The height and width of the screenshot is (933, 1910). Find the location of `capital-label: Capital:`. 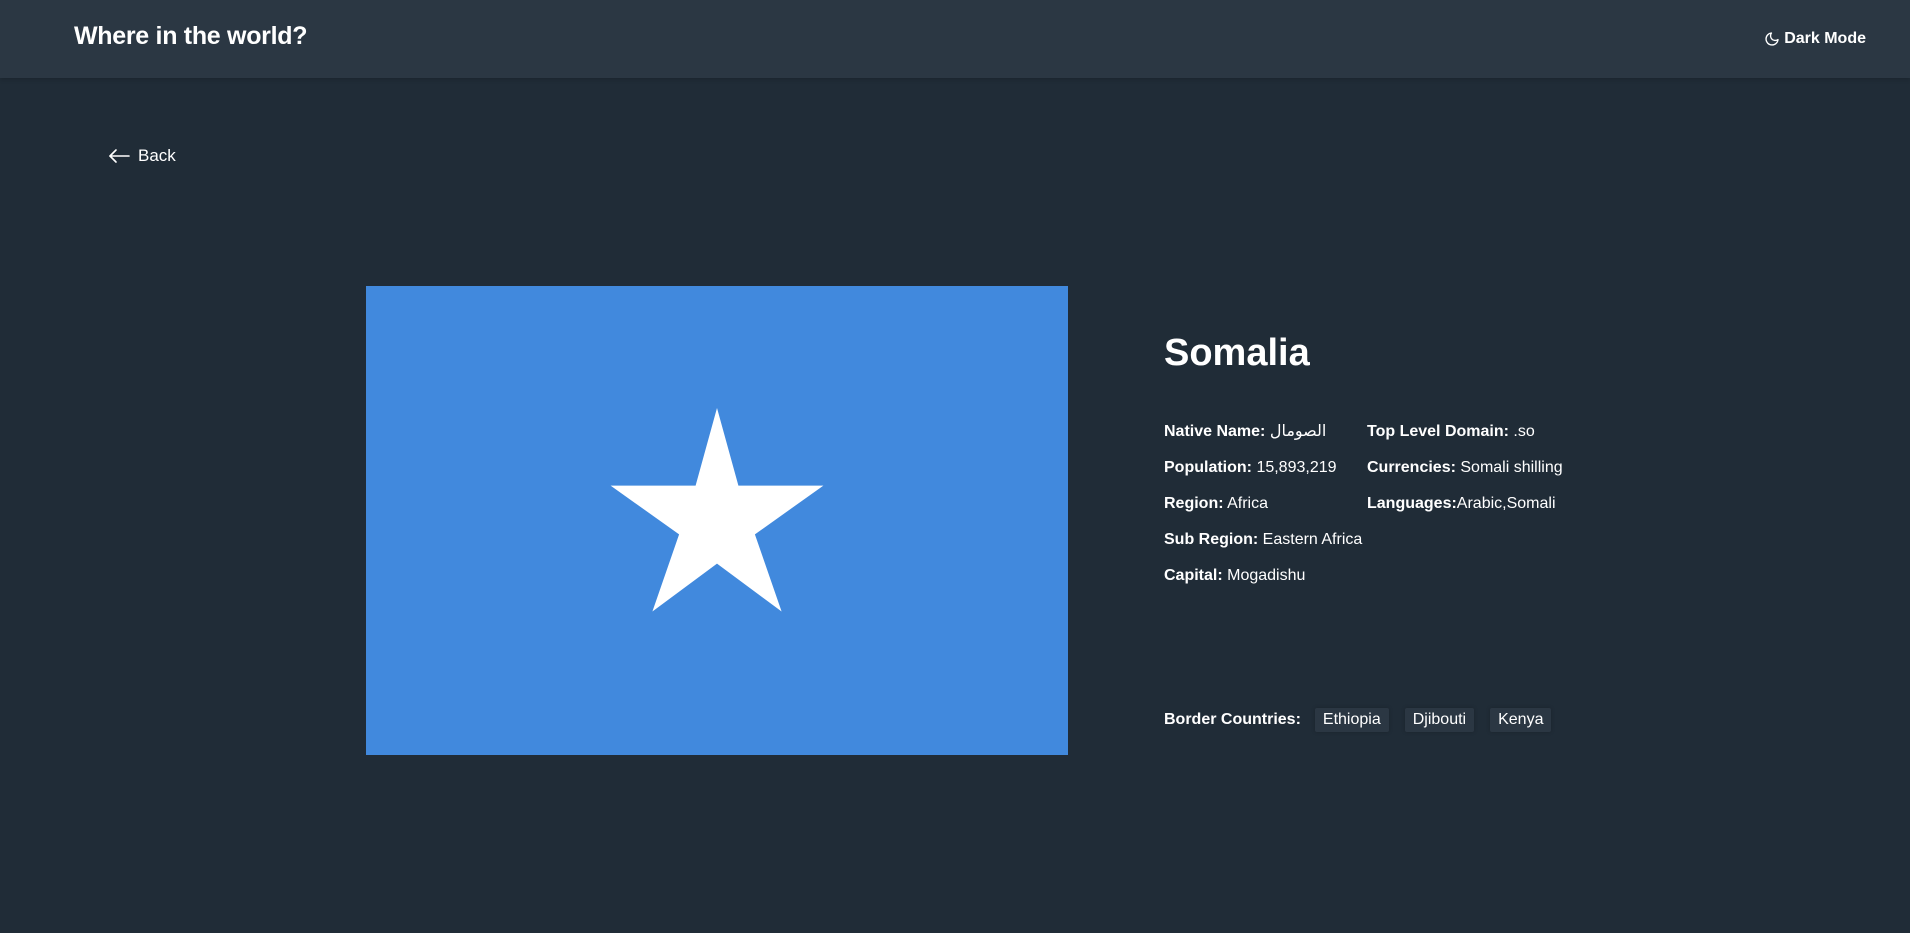

capital-label: Capital: is located at coordinates (1193, 575).